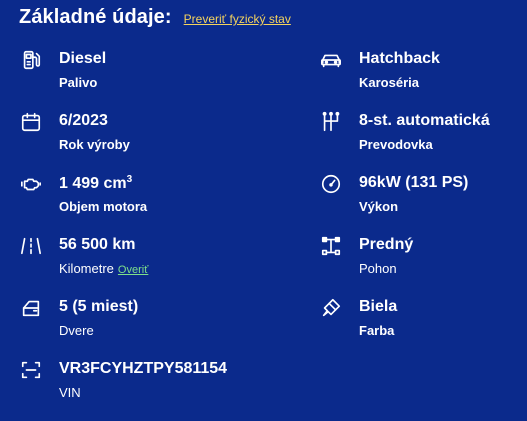  What do you see at coordinates (424, 120) in the screenshot?
I see `gearbox-value: 8-st. automatická` at bounding box center [424, 120].